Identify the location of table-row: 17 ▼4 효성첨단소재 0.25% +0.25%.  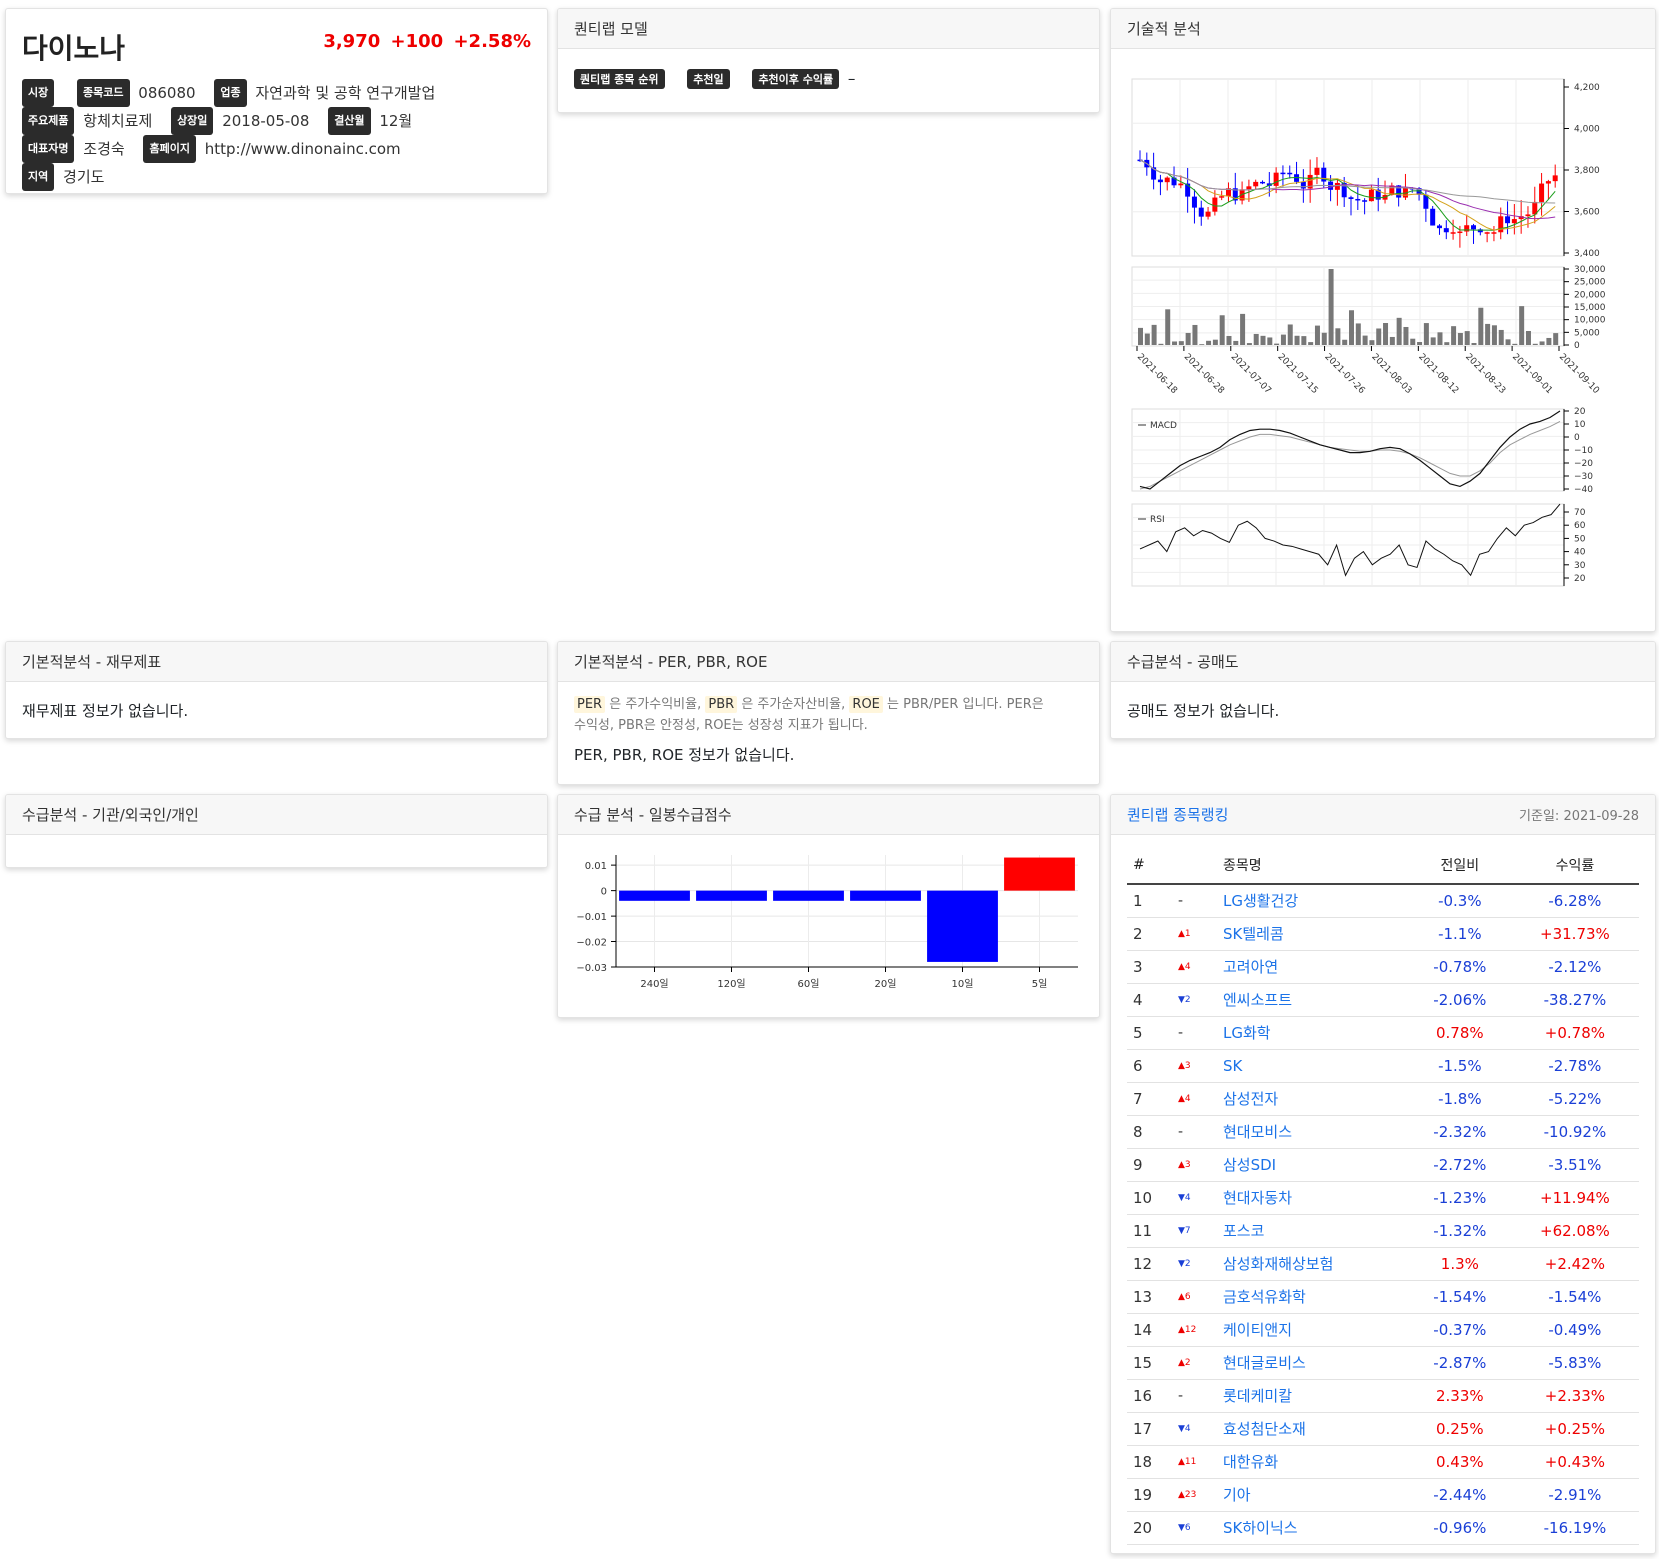
(1383, 1429).